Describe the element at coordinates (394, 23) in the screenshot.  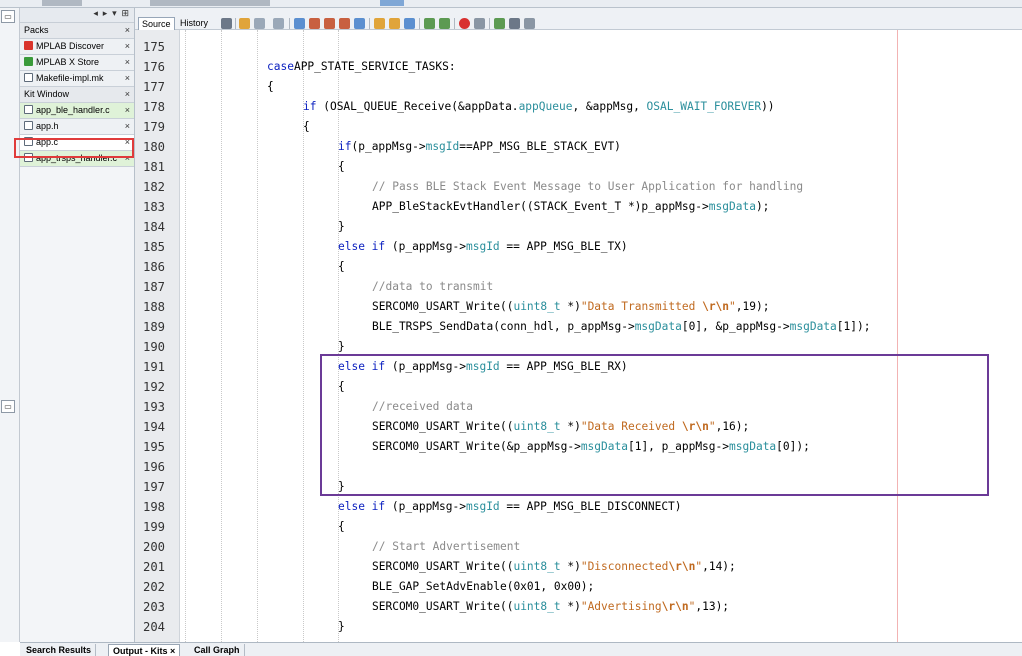
I see `previous-bookmark-icon` at that location.